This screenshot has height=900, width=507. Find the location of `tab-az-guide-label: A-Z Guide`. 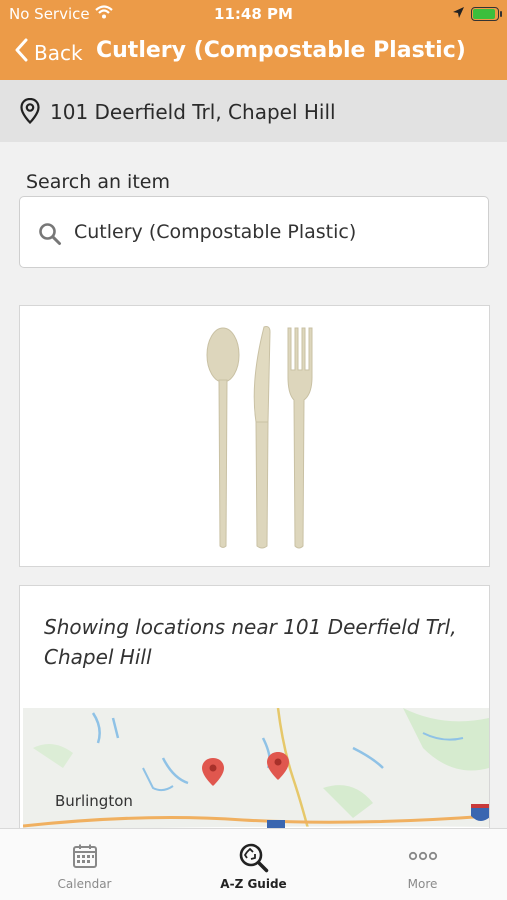

tab-az-guide-label: A-Z Guide is located at coordinates (253, 884).